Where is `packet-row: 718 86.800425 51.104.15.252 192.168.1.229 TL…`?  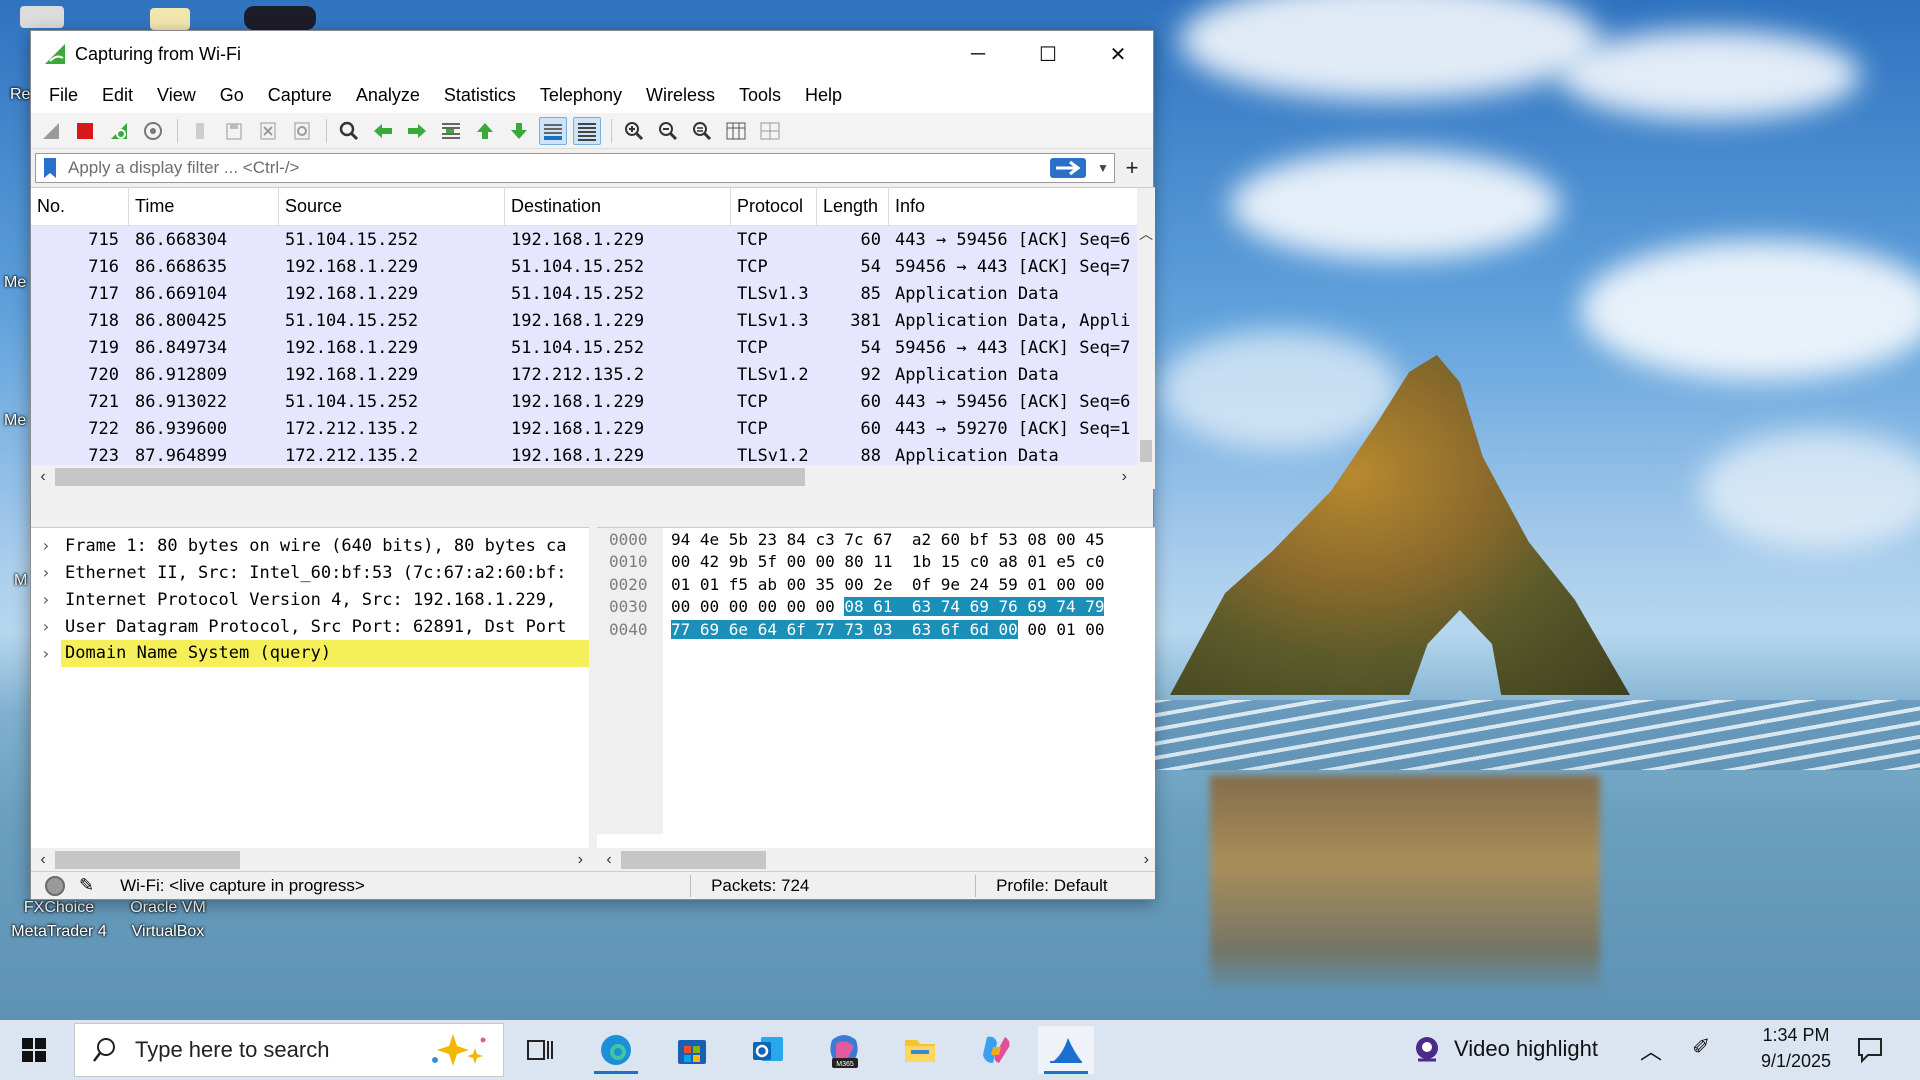
packet-row: 718 86.800425 51.104.15.252 192.168.1.229 TL… is located at coordinates (584, 320).